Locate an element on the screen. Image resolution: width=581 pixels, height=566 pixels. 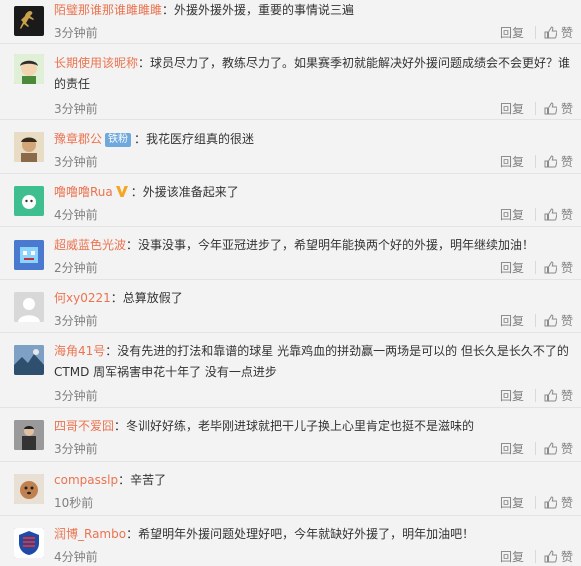
comment-text: 噜噜噜Rua ：外援该准备起来了 is located at coordinates (312, 192).